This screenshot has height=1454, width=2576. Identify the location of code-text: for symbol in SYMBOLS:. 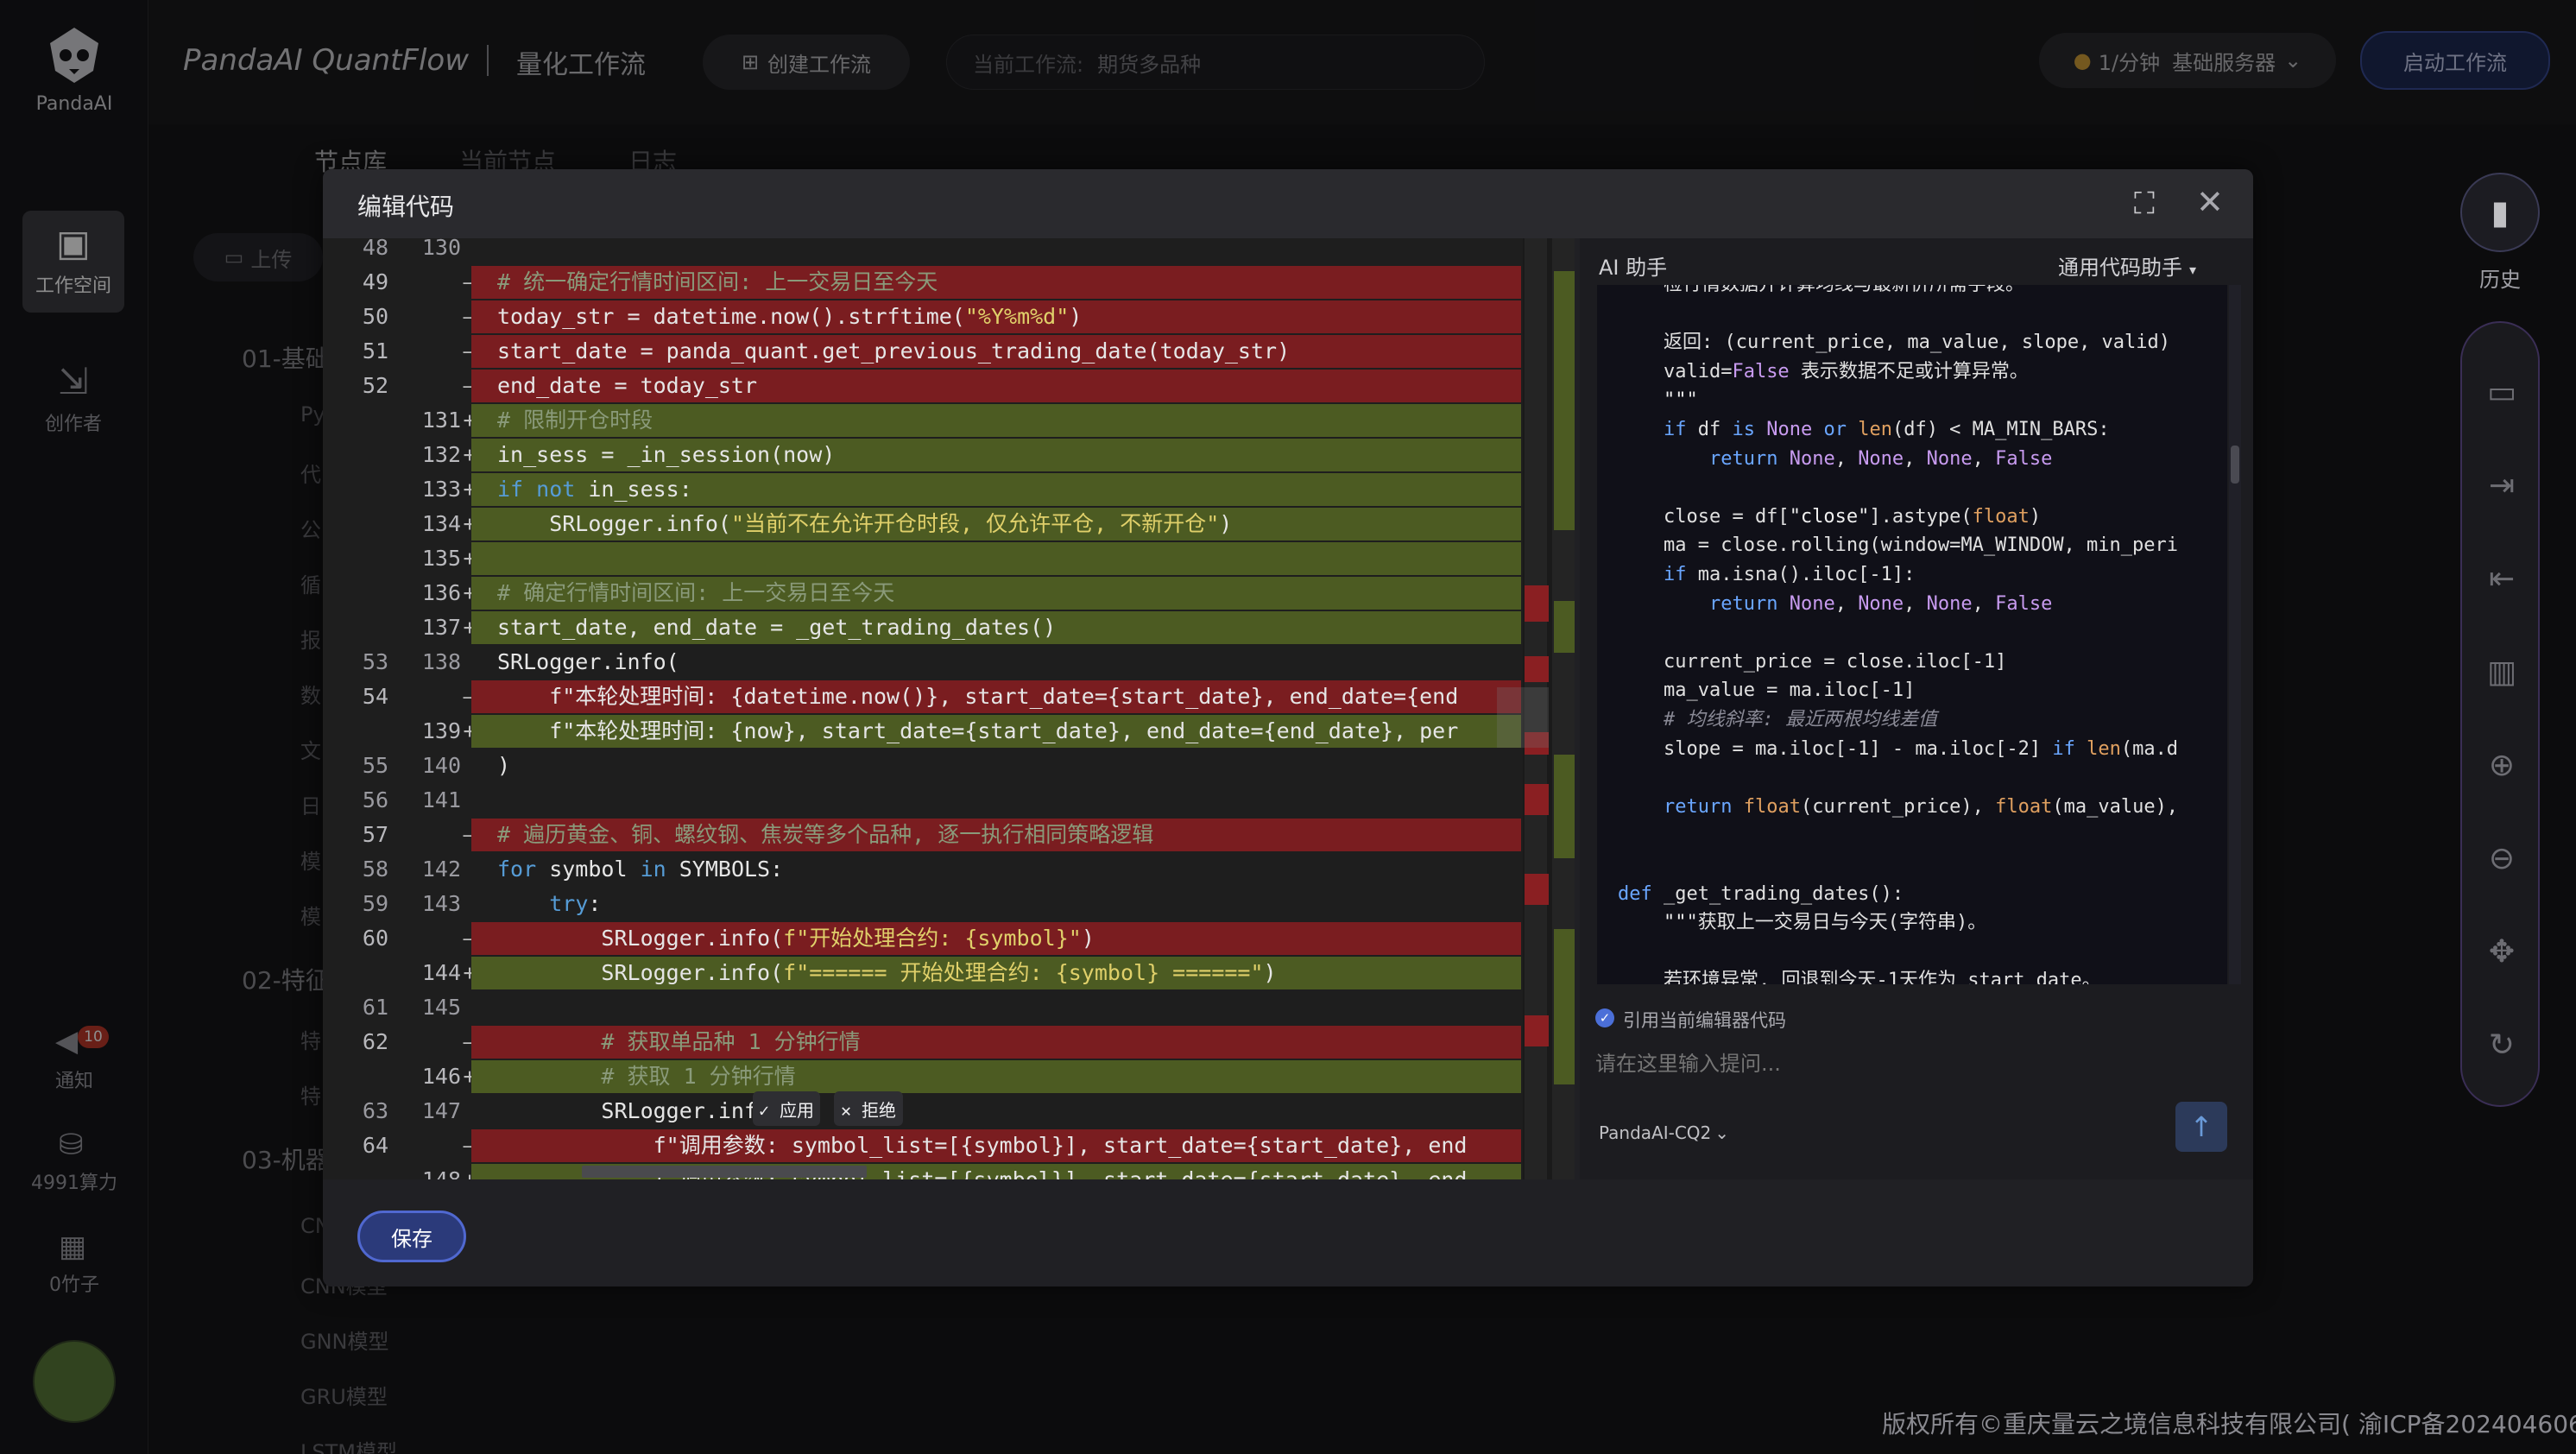
(640, 869).